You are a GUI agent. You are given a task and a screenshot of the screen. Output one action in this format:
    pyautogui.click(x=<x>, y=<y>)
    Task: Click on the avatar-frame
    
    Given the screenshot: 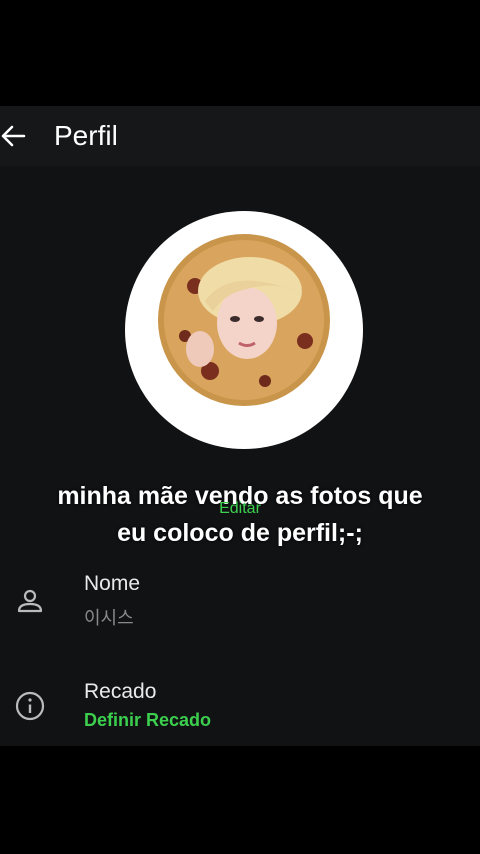 What is the action you would take?
    pyautogui.click(x=244, y=330)
    